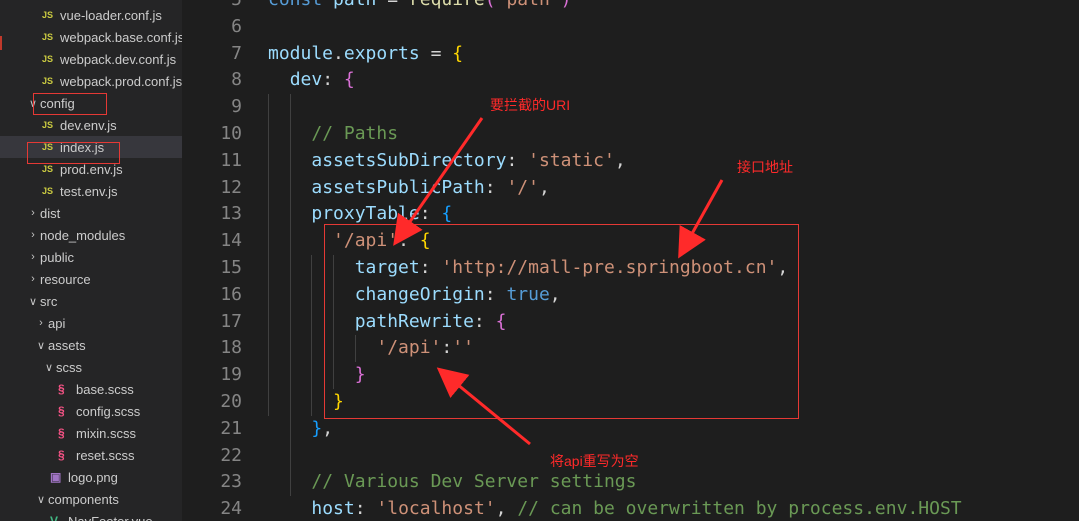 The image size is (1079, 521). What do you see at coordinates (91, 169) in the screenshot?
I see `tree-item: JS prod.env.js` at bounding box center [91, 169].